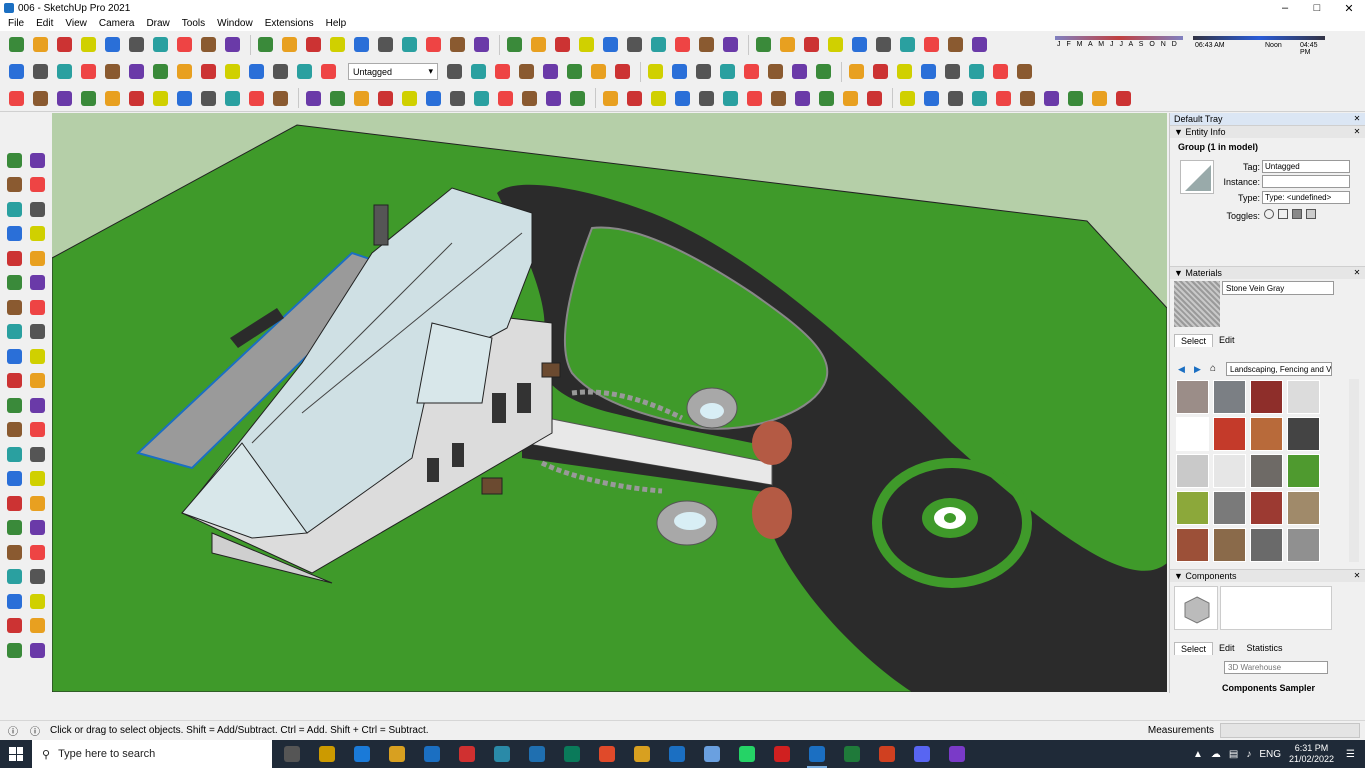 The image size is (1365, 768). I want to click on close-entity-info-icon: ✕, so click(1357, 132).